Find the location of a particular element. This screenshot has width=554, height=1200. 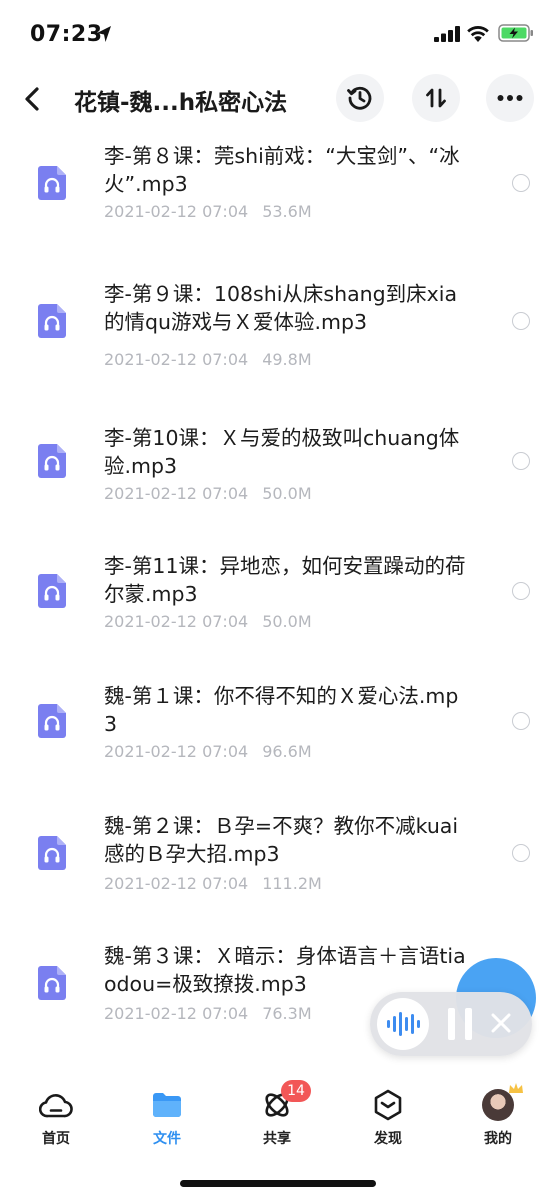

file-meta: 2021-02-12 07:04 53.6M is located at coordinates (208, 211).